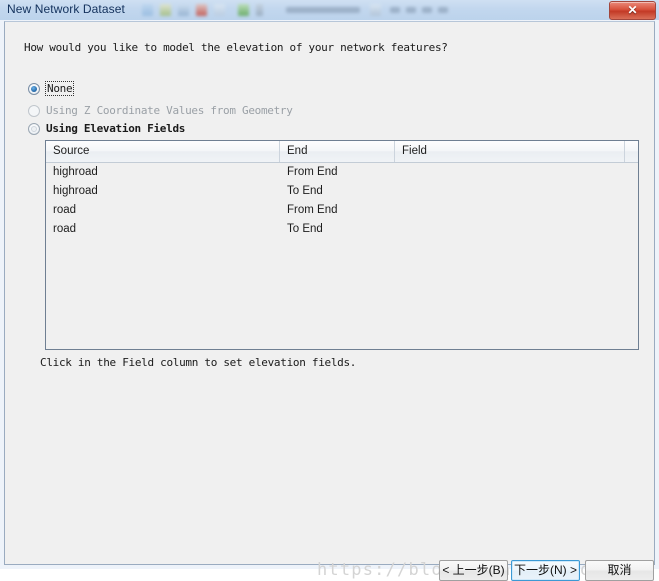 Image resolution: width=659 pixels, height=581 pixels. Describe the element at coordinates (34, 88) in the screenshot. I see `radio-icon-none` at that location.